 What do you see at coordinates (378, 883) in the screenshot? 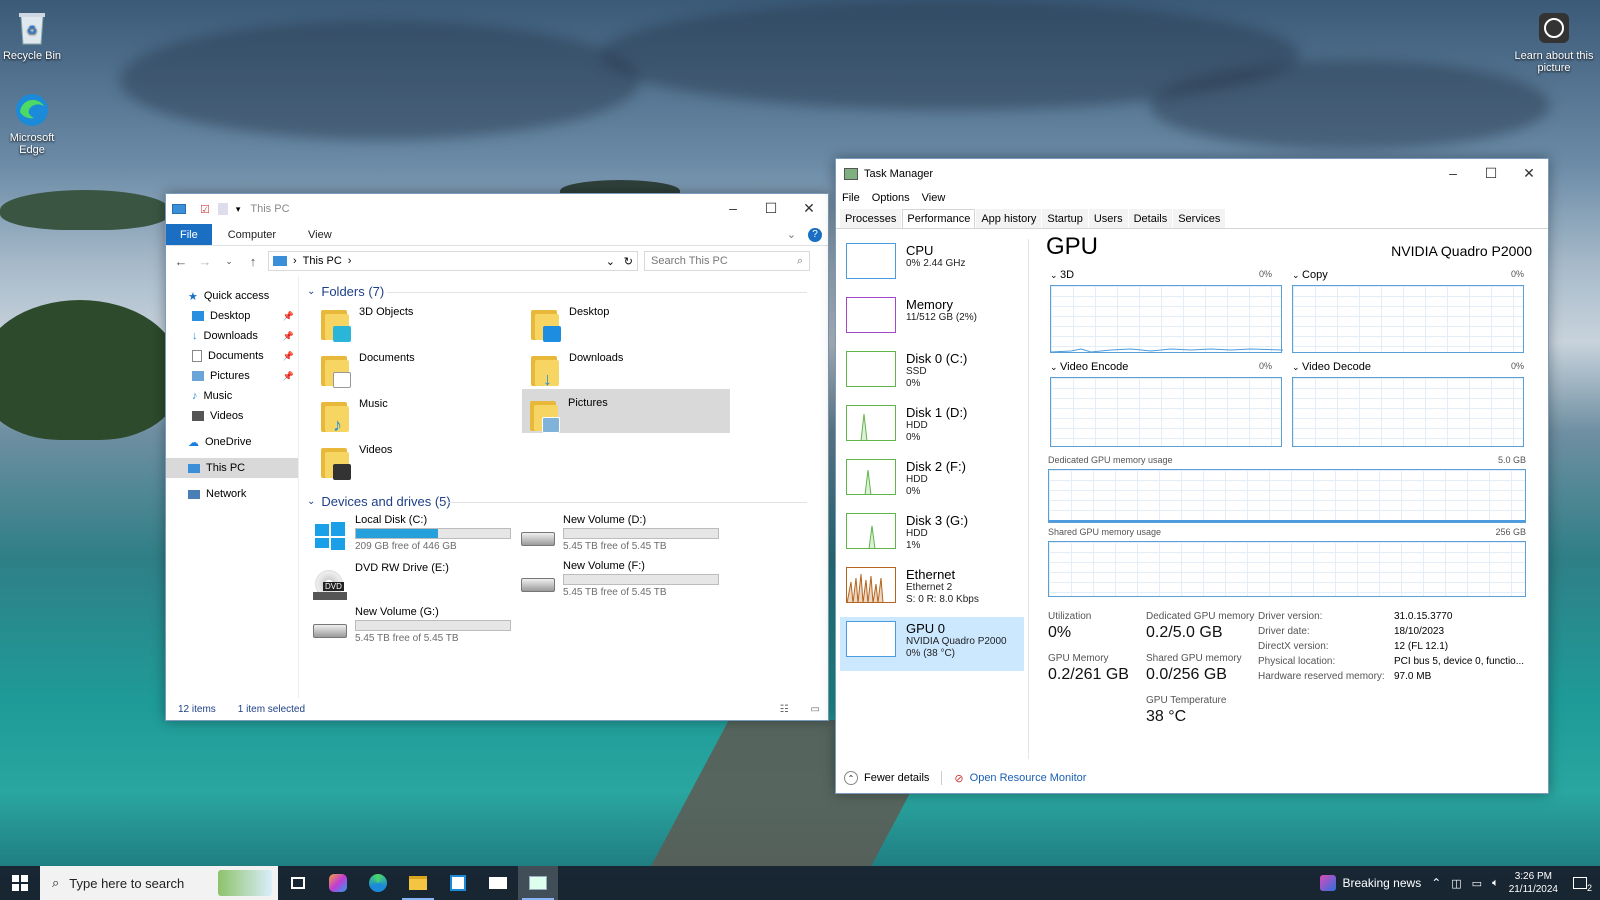
I see `edge-taskbar-button` at bounding box center [378, 883].